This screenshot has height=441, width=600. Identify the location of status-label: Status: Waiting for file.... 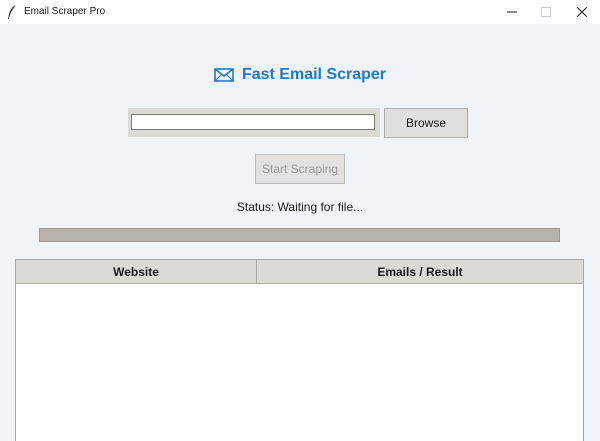
(300, 207).